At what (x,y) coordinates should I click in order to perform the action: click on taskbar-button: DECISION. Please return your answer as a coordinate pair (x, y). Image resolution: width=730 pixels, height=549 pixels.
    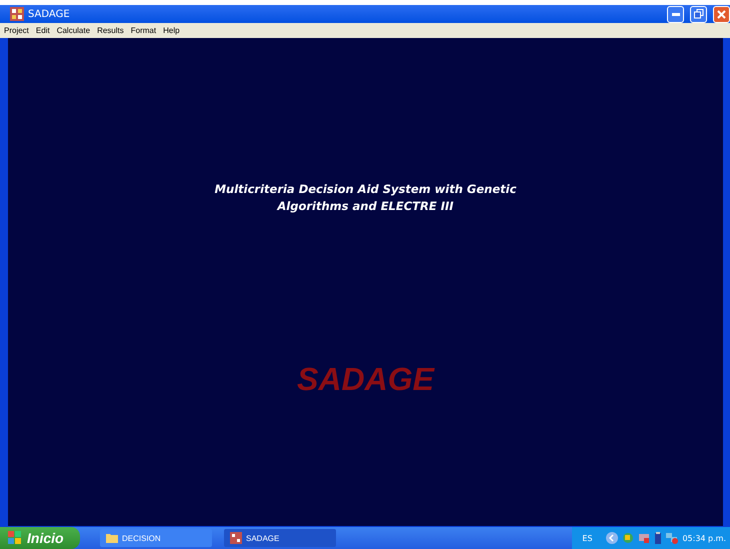
    Looking at the image, I should click on (156, 538).